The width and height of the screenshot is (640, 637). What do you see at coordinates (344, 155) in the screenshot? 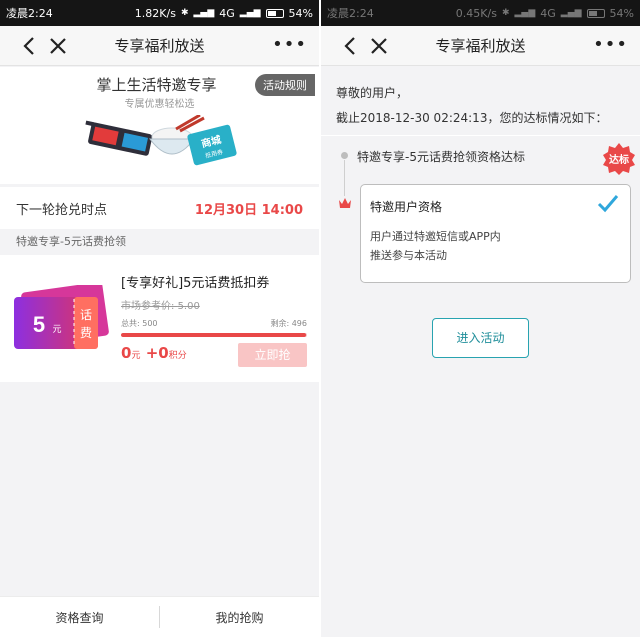
I see `timeline-dot` at bounding box center [344, 155].